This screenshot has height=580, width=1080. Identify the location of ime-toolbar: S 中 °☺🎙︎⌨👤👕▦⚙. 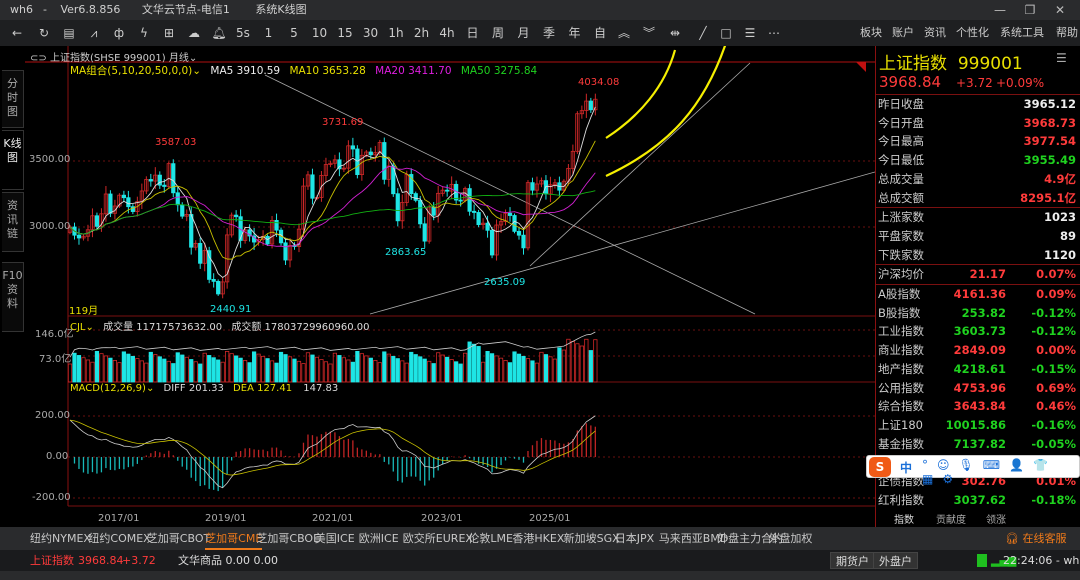
(973, 470).